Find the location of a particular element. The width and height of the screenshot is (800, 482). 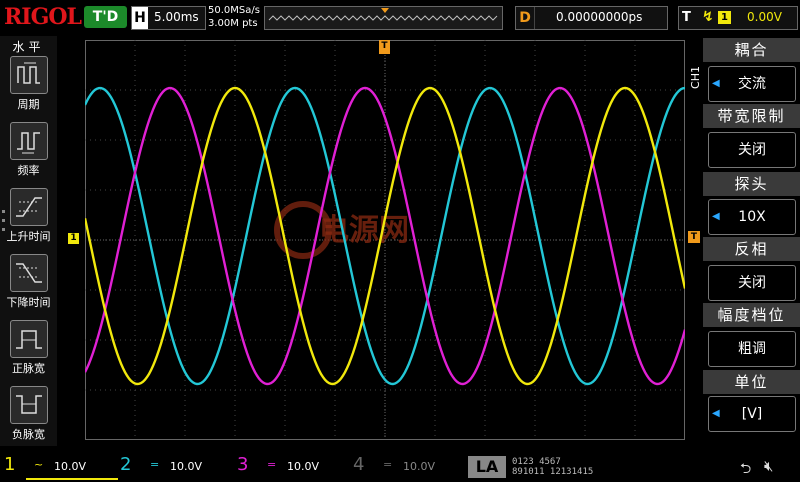

measure-rise-time-button: 上升时间 is located at coordinates (28, 219).